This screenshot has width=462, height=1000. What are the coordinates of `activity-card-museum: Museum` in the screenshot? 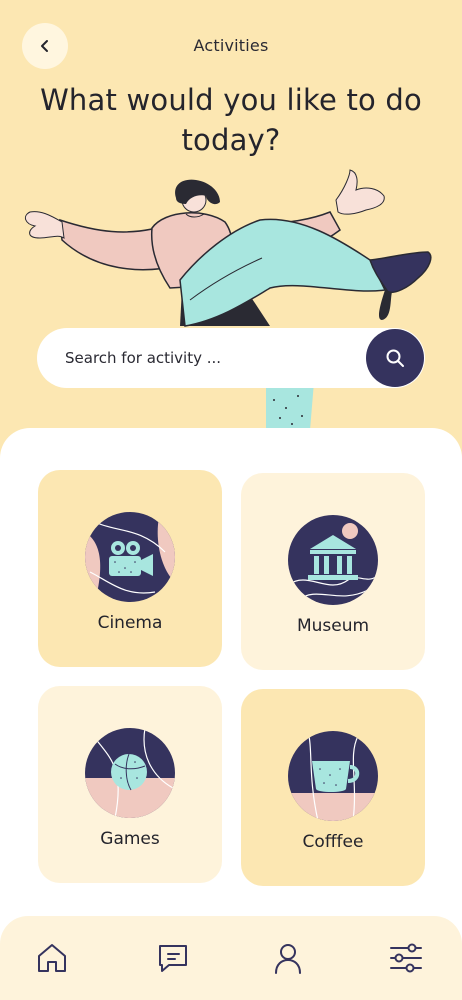 It's located at (333, 571).